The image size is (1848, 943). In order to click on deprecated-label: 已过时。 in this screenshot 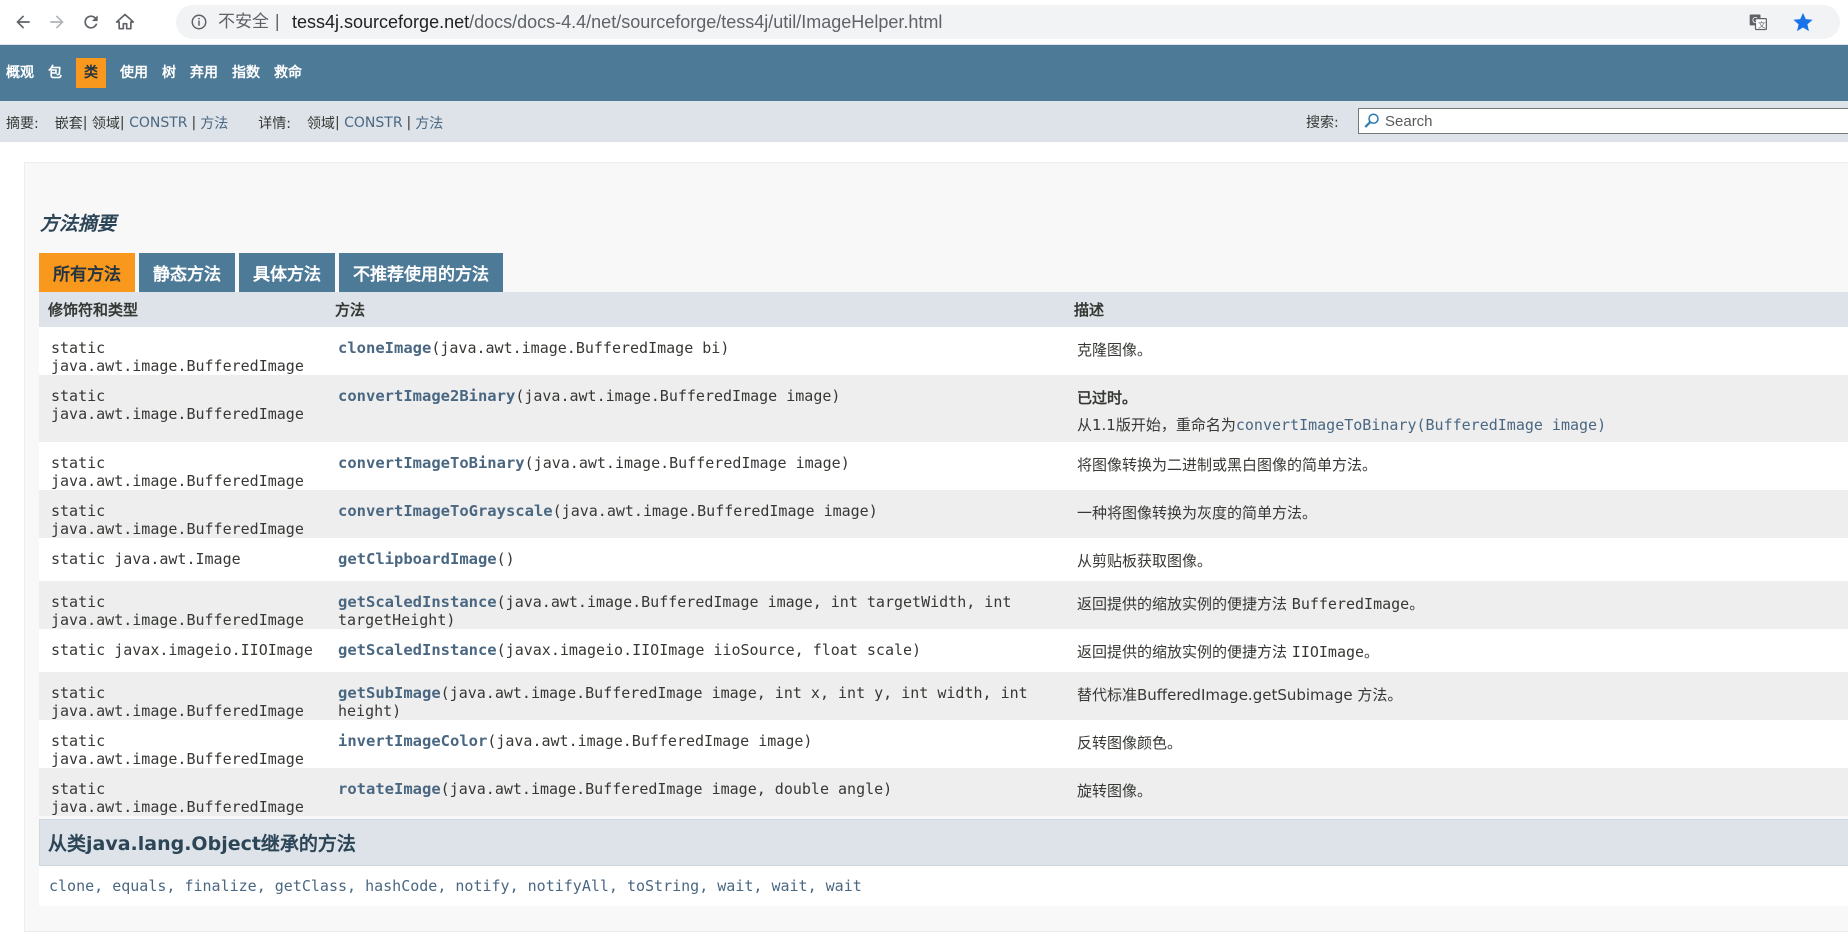, I will do `click(1107, 398)`.